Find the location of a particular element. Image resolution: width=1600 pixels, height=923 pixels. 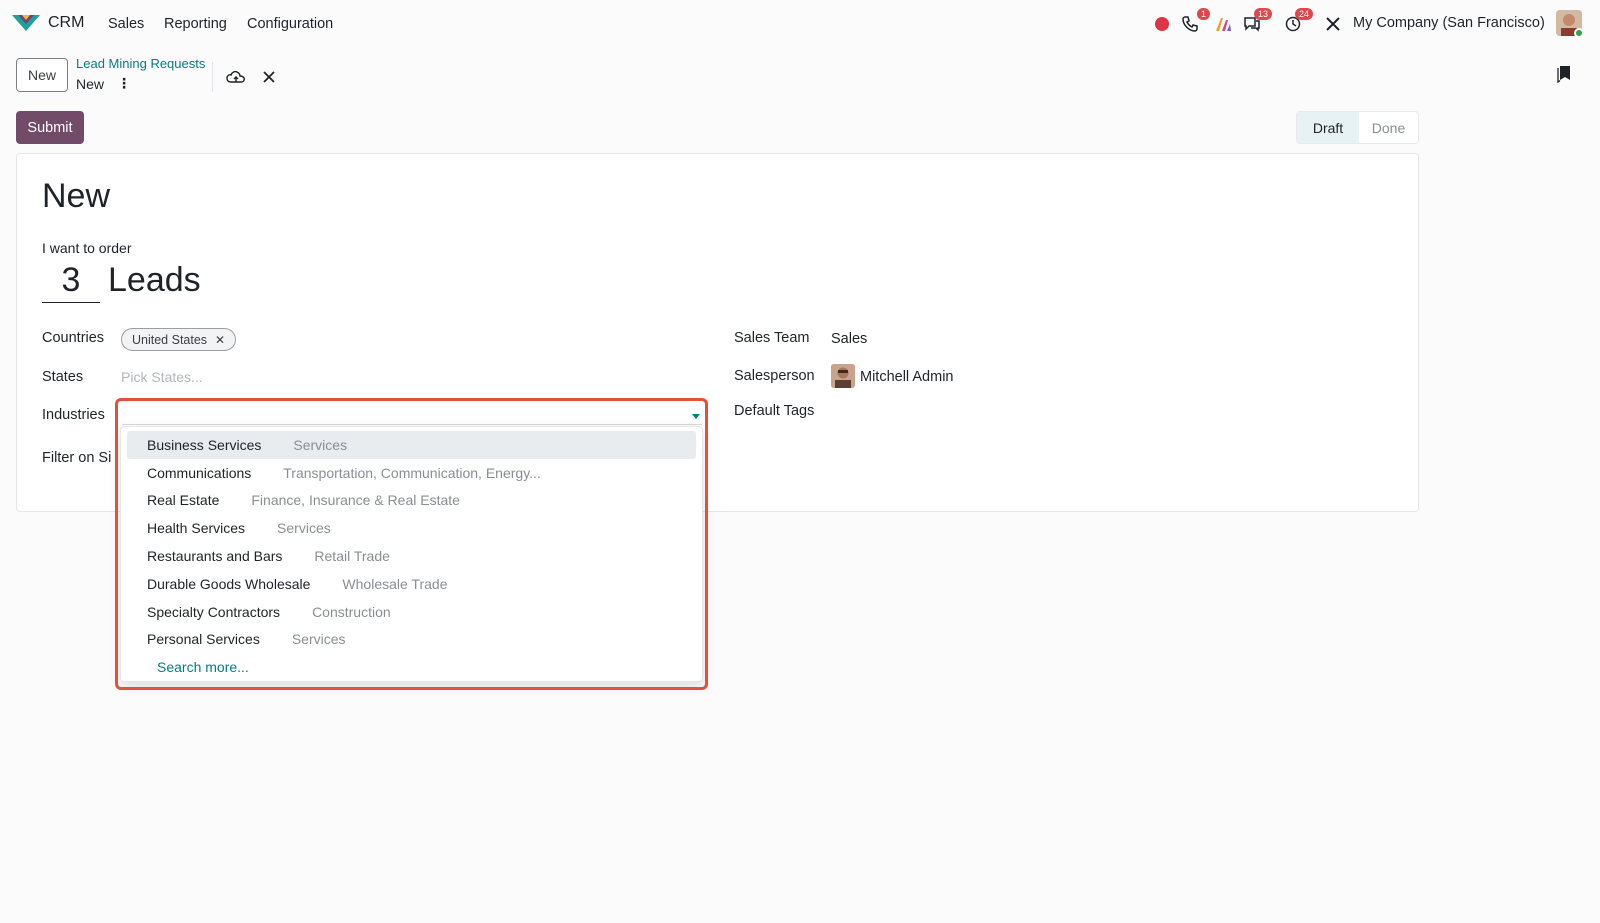

breadcrumb-parent: Lead Mining Requests is located at coordinates (140, 63).